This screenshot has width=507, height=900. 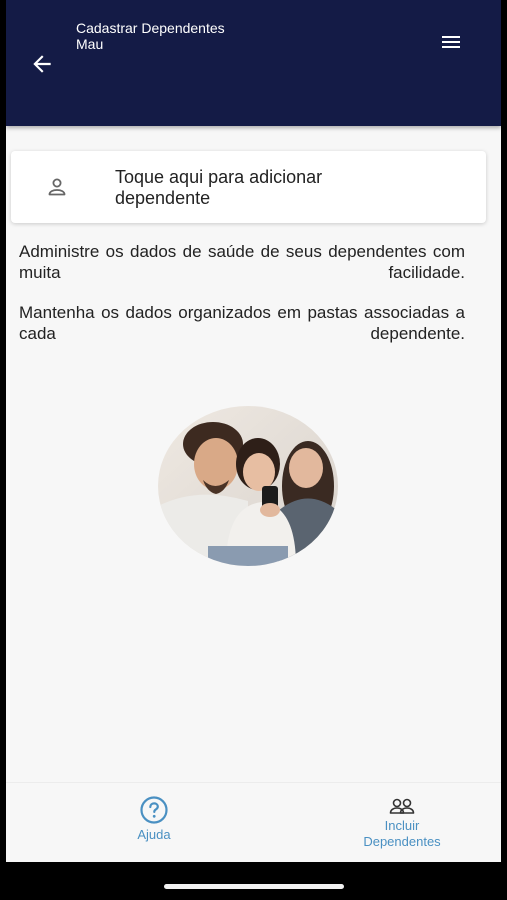 I want to click on page-title: Cadastrar Dependentes, so click(x=150, y=28).